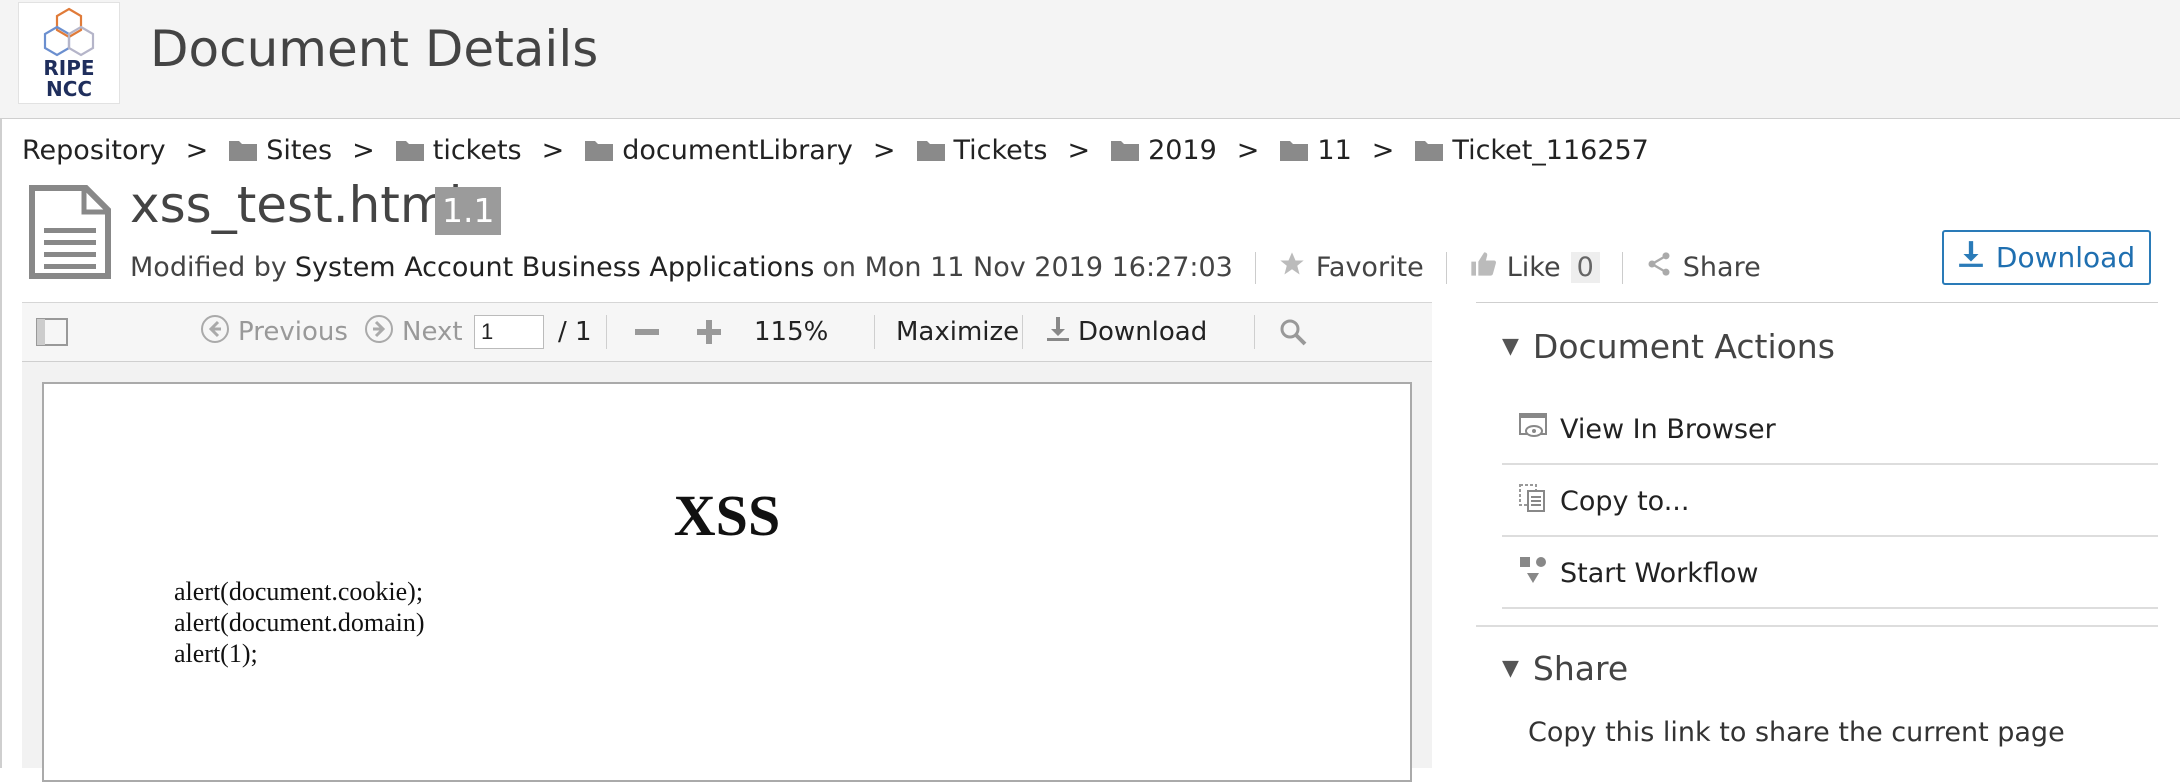  I want to click on breadcrumb-item-tickets-folder: Tickets, so click(982, 150).